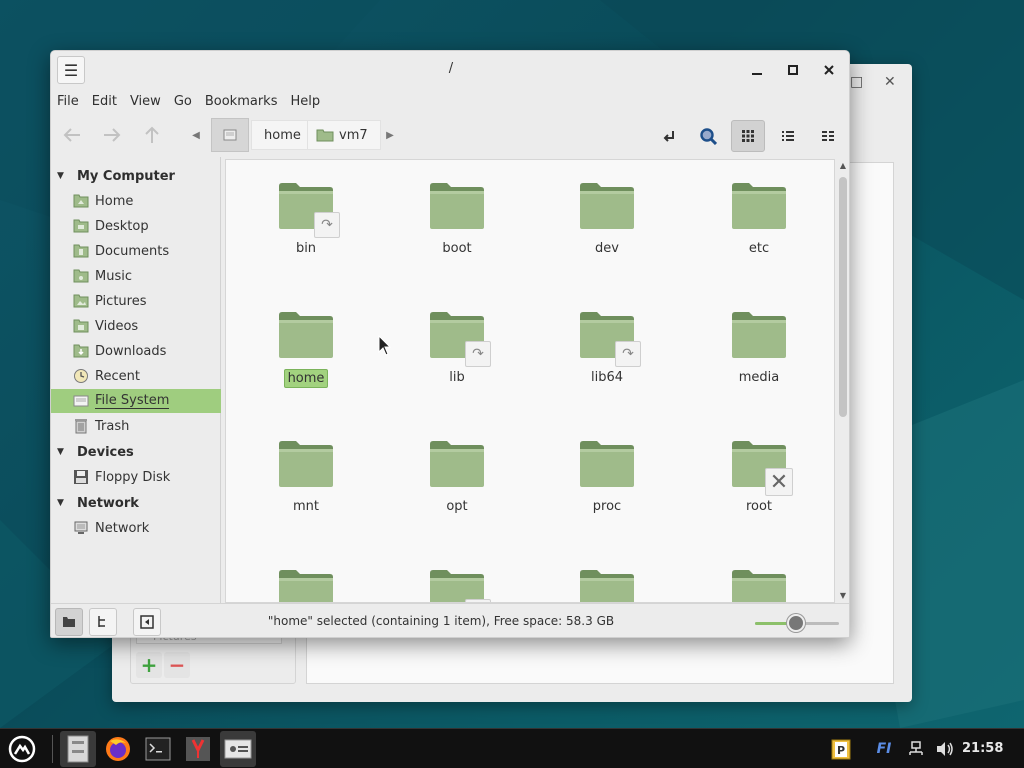 The width and height of the screenshot is (1024, 768). What do you see at coordinates (759, 223) in the screenshot?
I see `folder-item-etc: etc` at bounding box center [759, 223].